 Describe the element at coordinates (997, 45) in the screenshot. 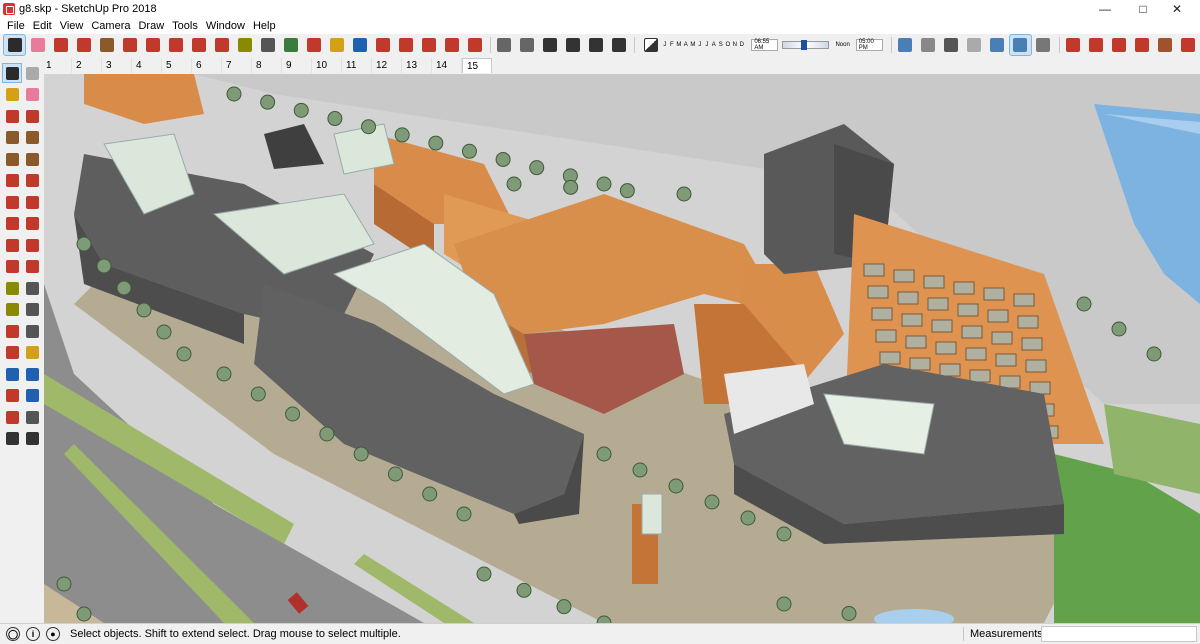

I see `shaded-style-button` at that location.